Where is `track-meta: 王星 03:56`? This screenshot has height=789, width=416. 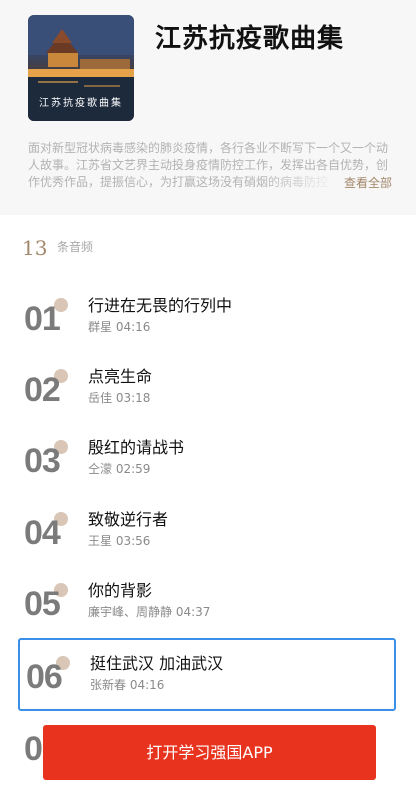
track-meta: 王星 03:56 is located at coordinates (119, 541).